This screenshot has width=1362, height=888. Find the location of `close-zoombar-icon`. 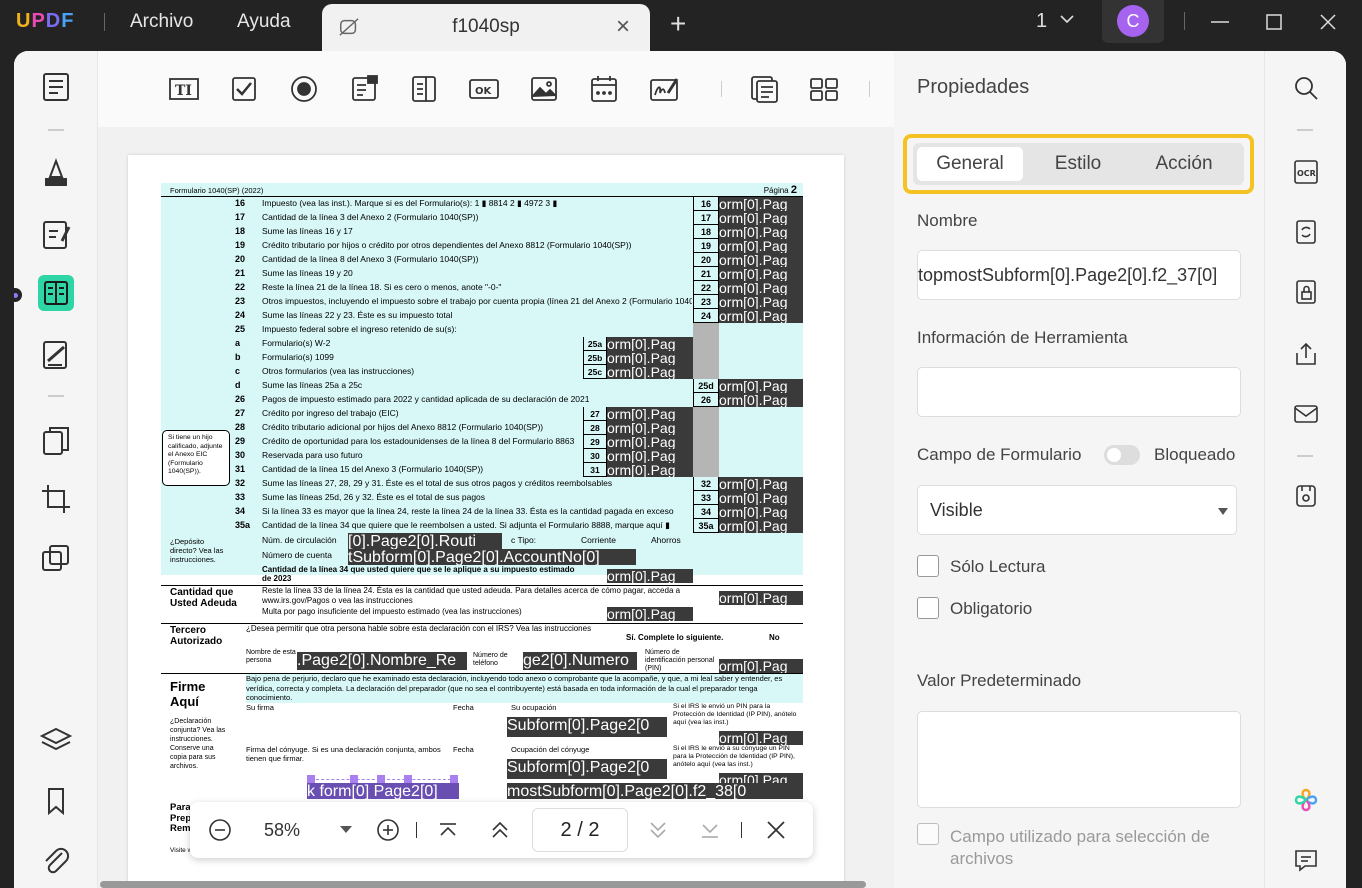

close-zoombar-icon is located at coordinates (776, 830).